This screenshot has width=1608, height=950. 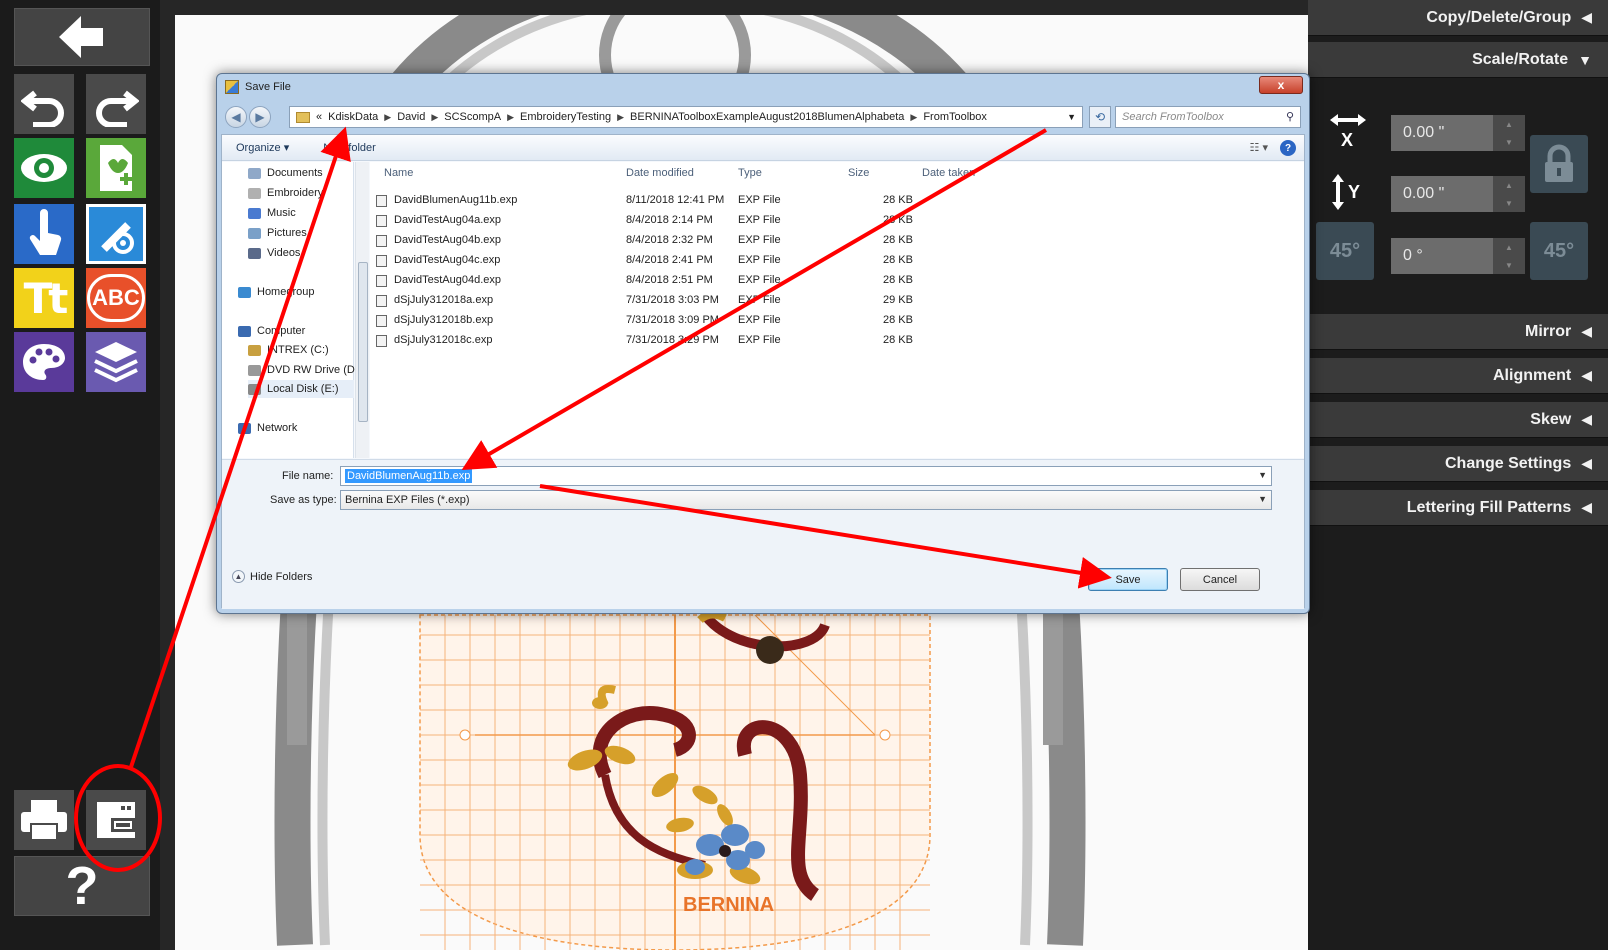 I want to click on scale-x-input: 0.00 ", so click(x=1442, y=133).